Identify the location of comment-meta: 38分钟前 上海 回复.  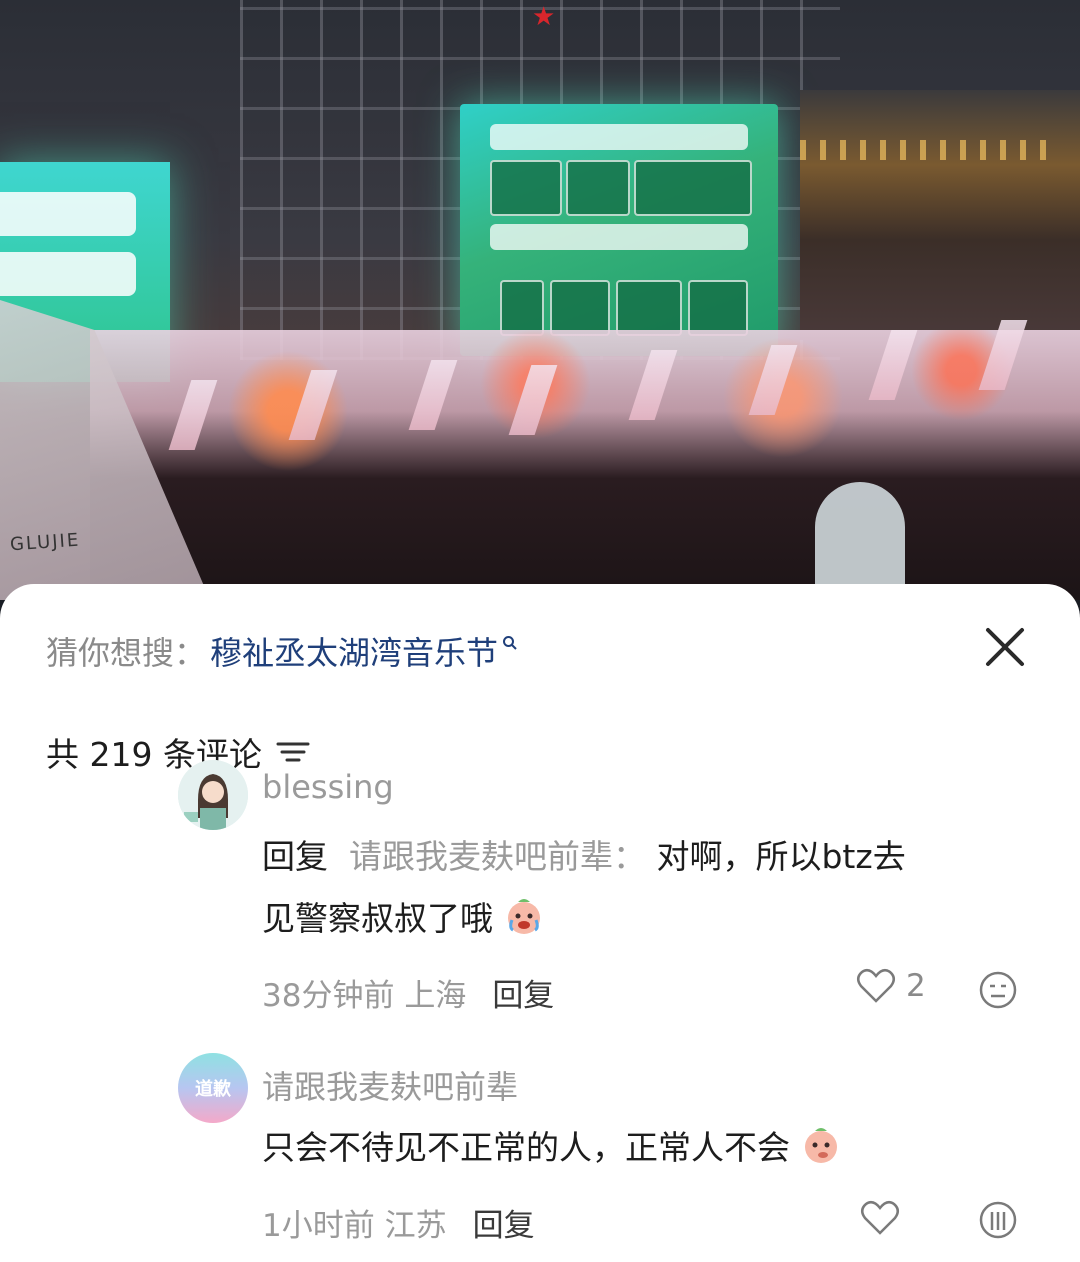
(408, 992).